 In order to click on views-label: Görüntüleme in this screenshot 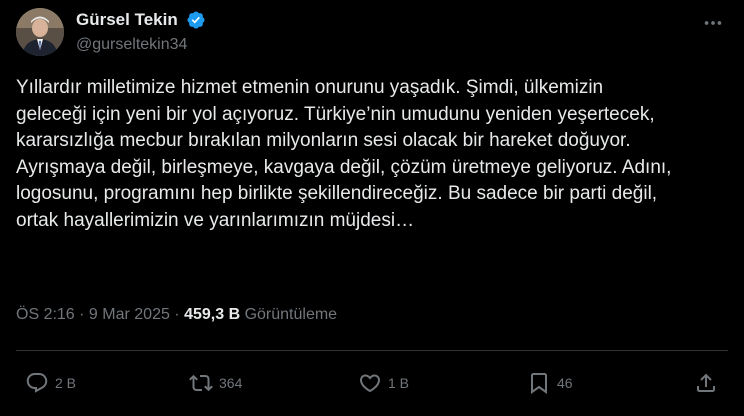, I will do `click(289, 314)`.